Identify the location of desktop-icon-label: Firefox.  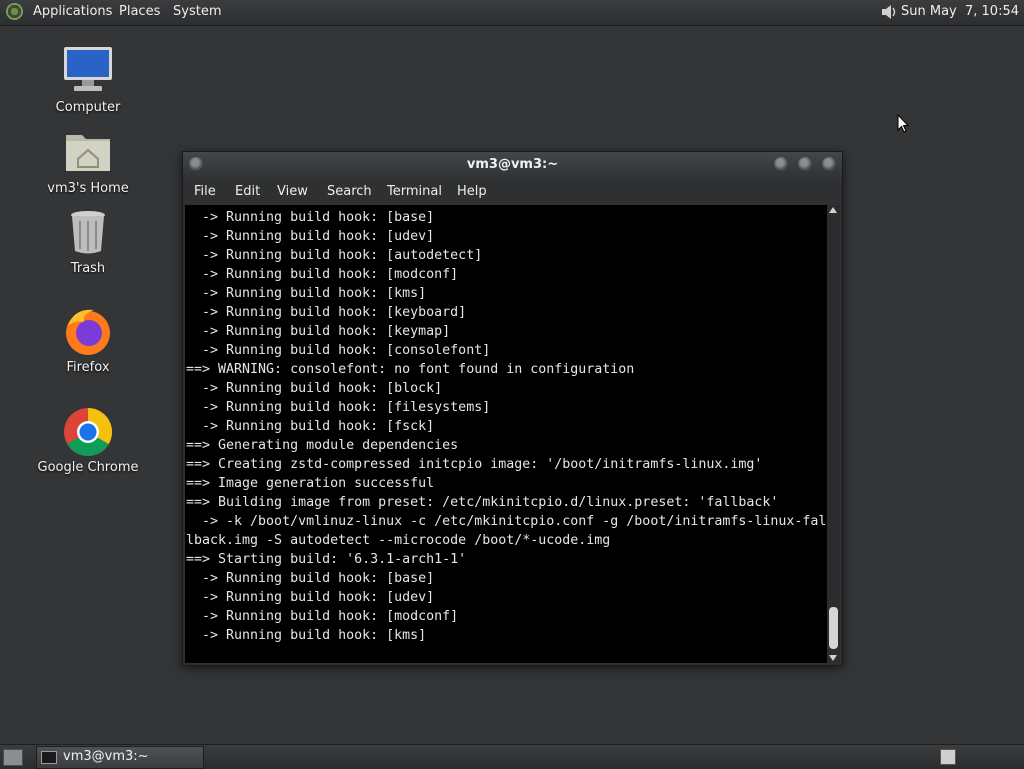
(88, 367).